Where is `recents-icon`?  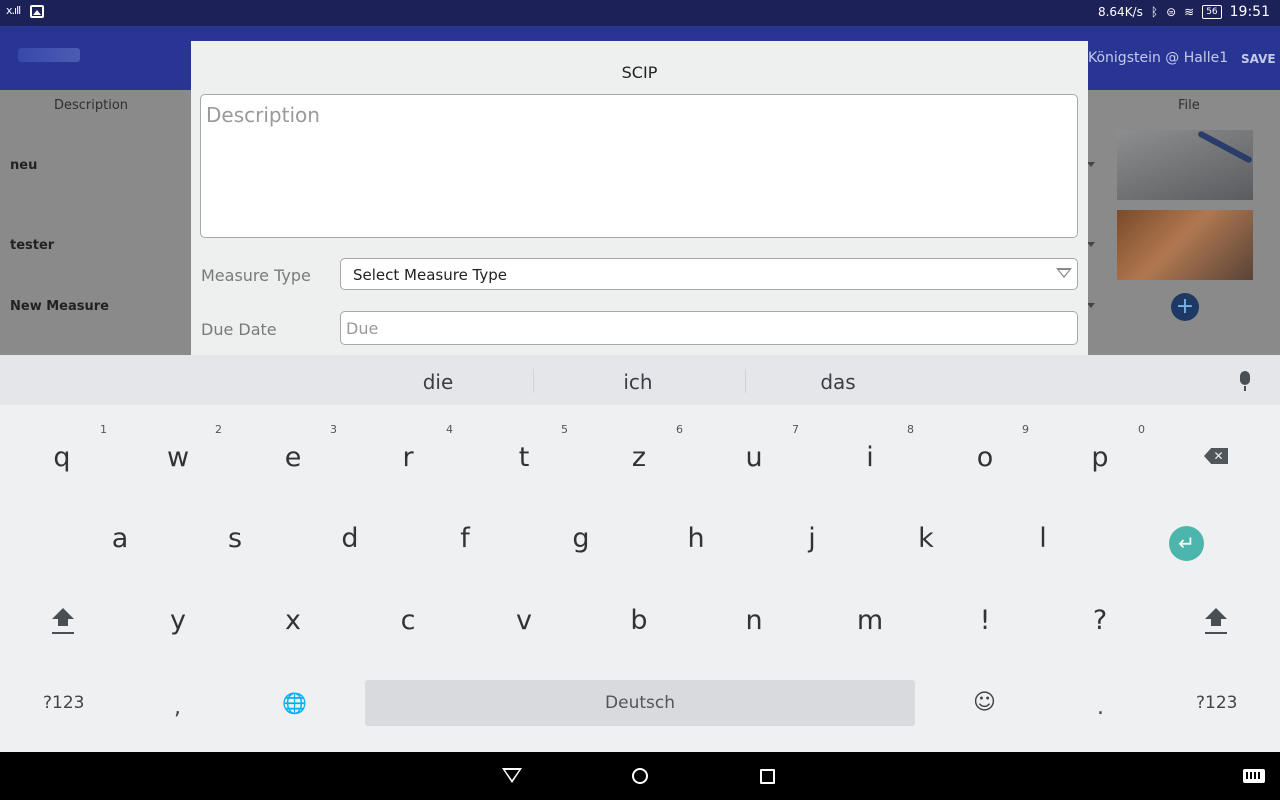
recents-icon is located at coordinates (767, 776).